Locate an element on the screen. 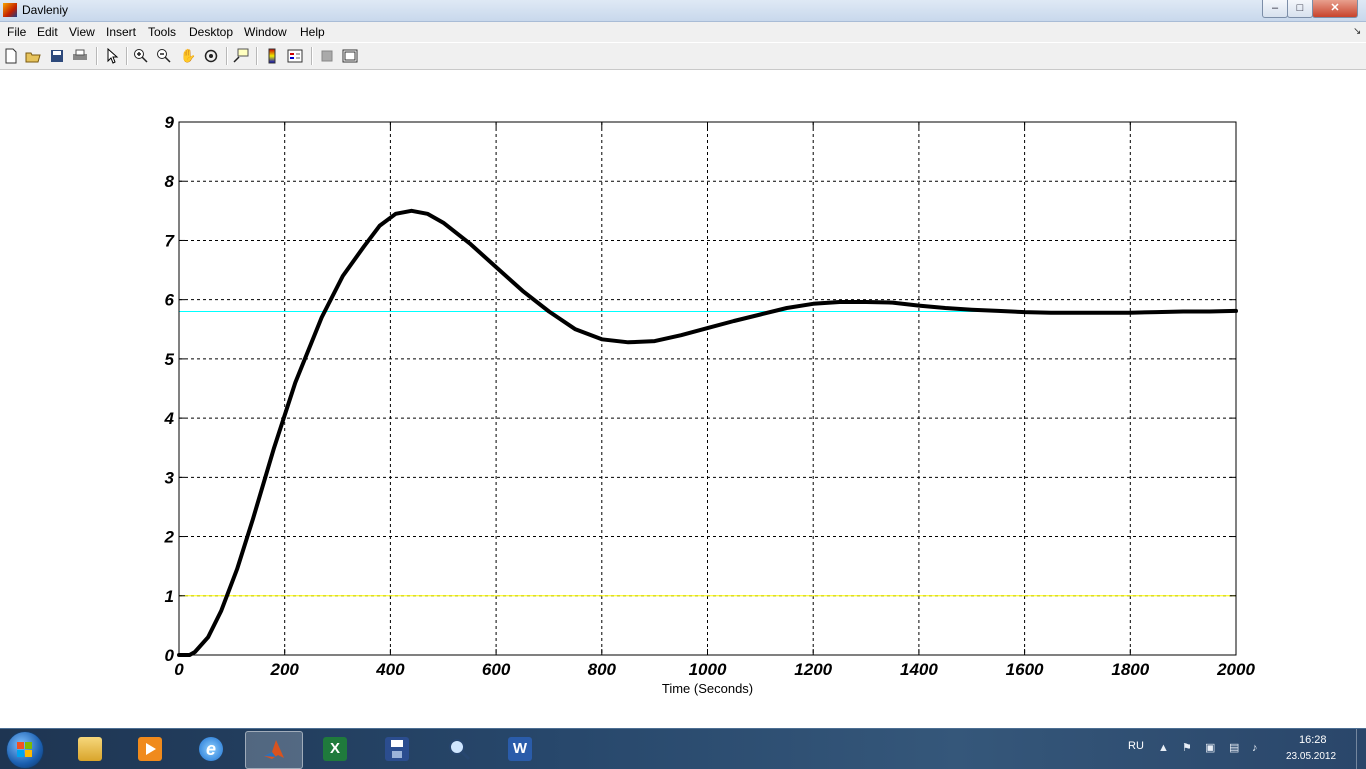  menu-help: Help is located at coordinates (312, 32).